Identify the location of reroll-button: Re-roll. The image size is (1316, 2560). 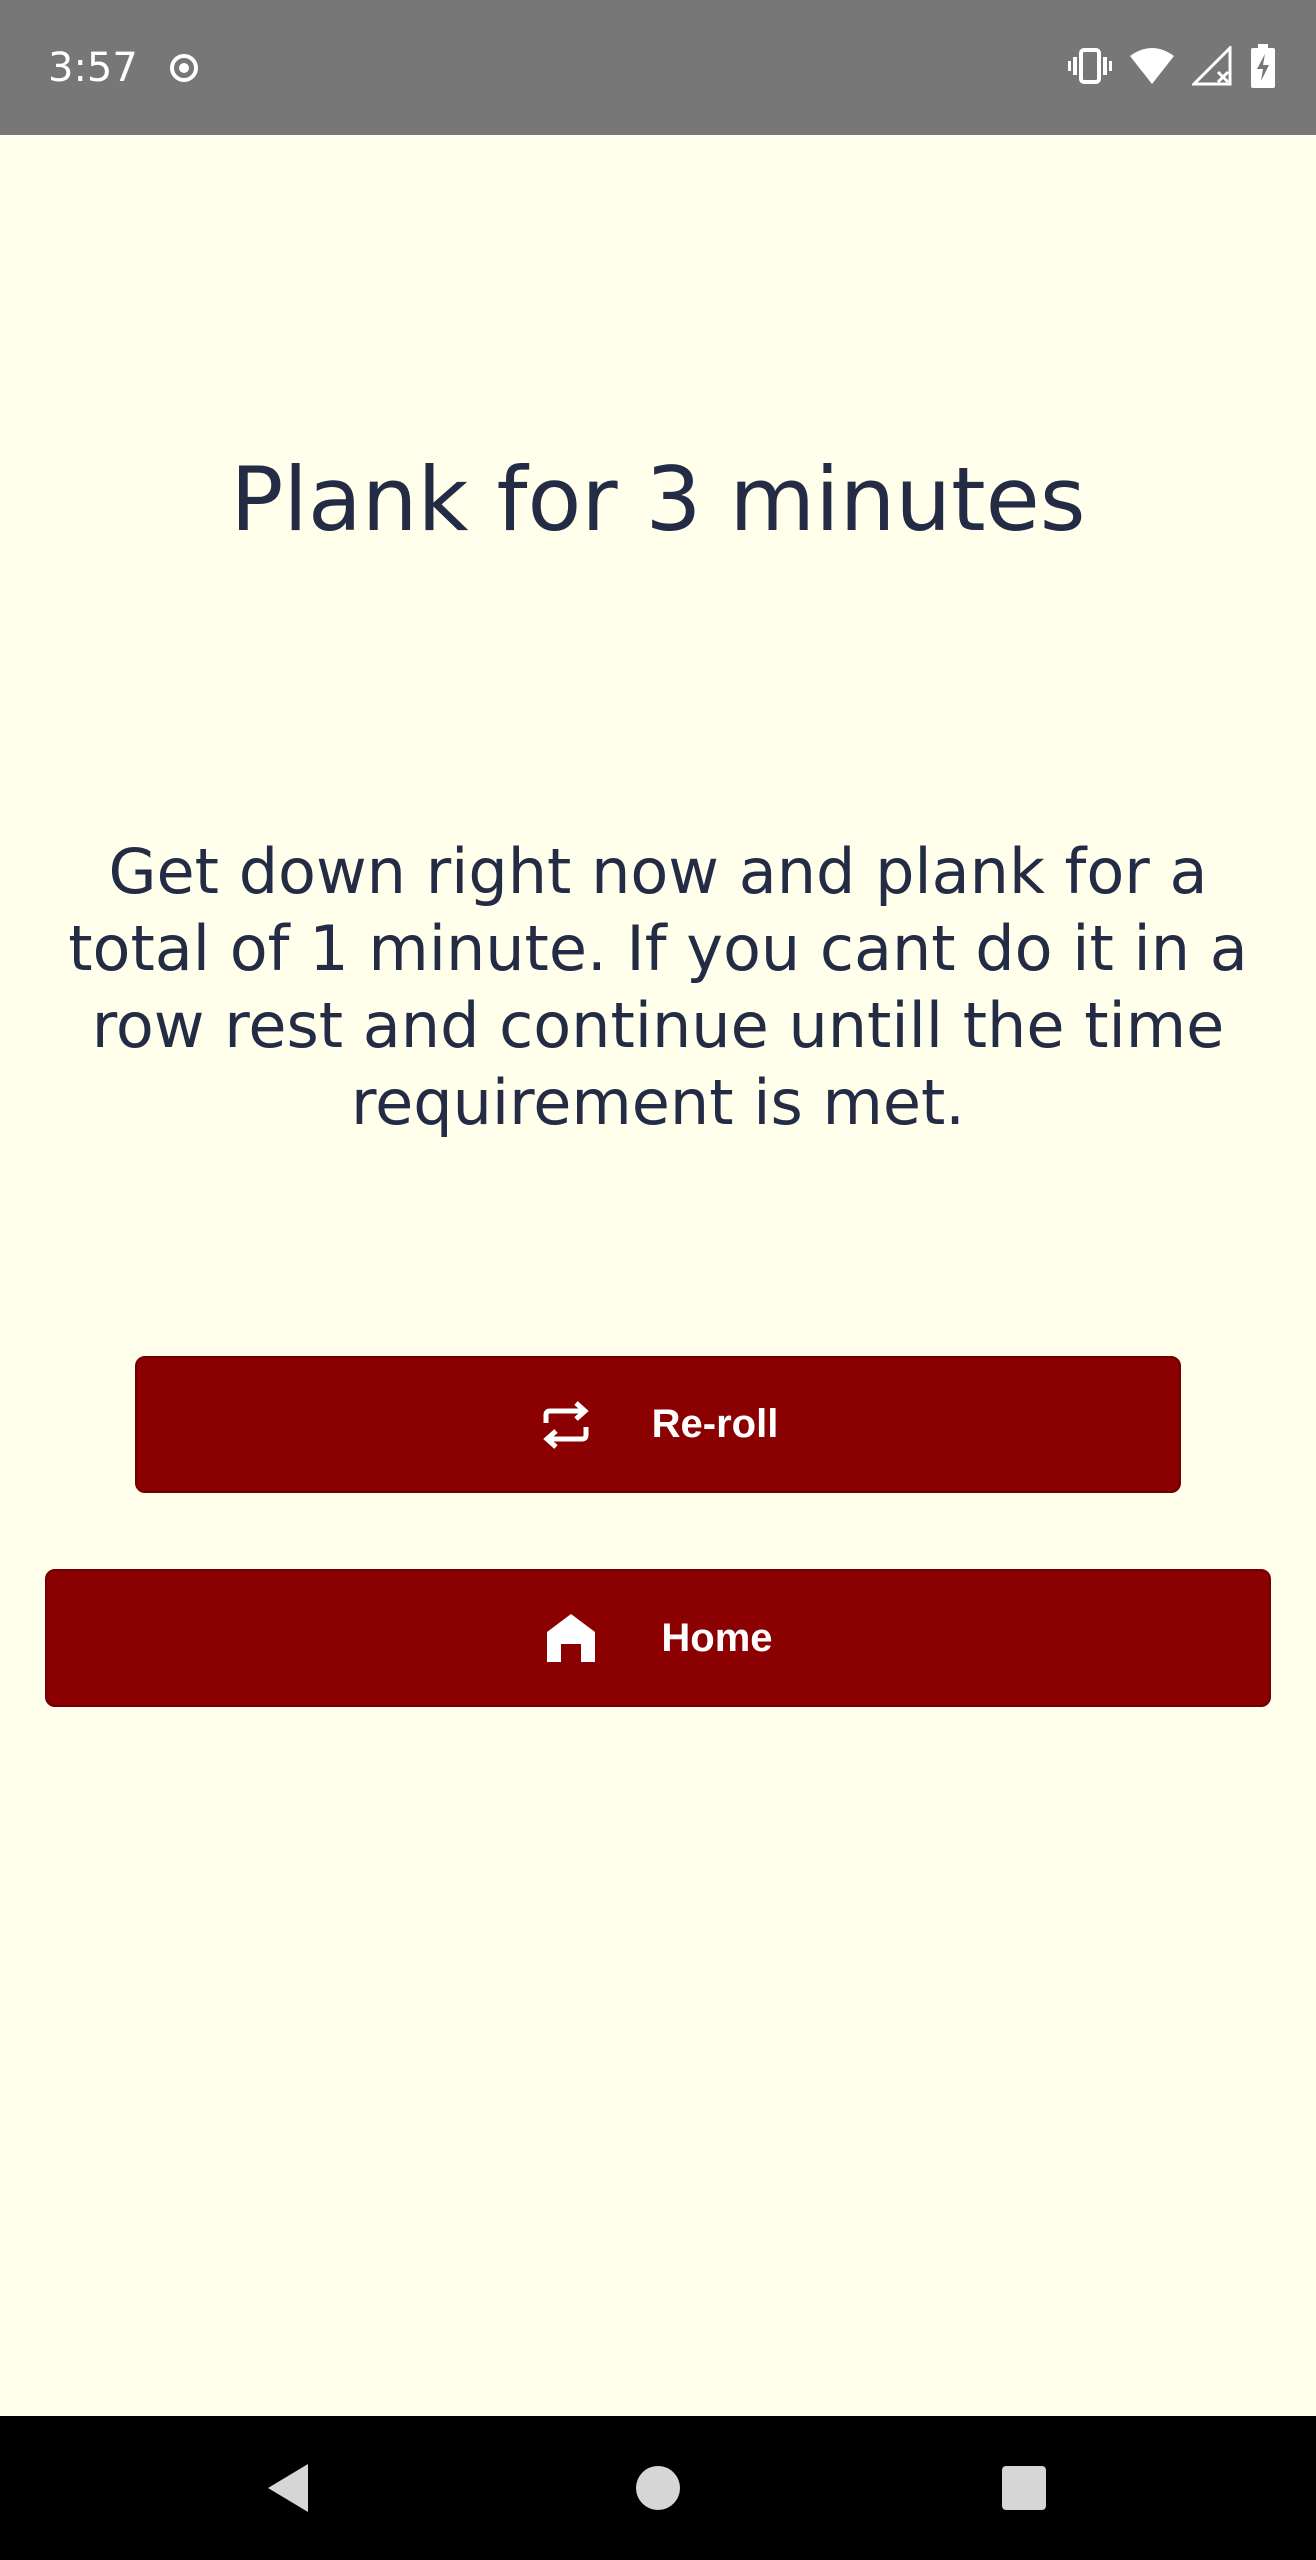
(658, 1424).